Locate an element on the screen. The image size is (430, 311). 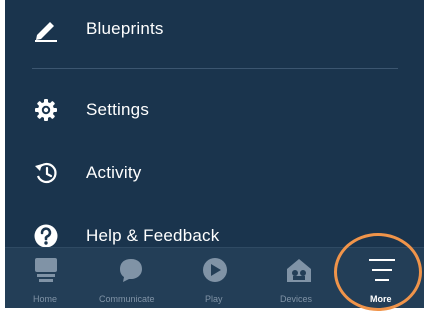
home-icon is located at coordinates (46, 270).